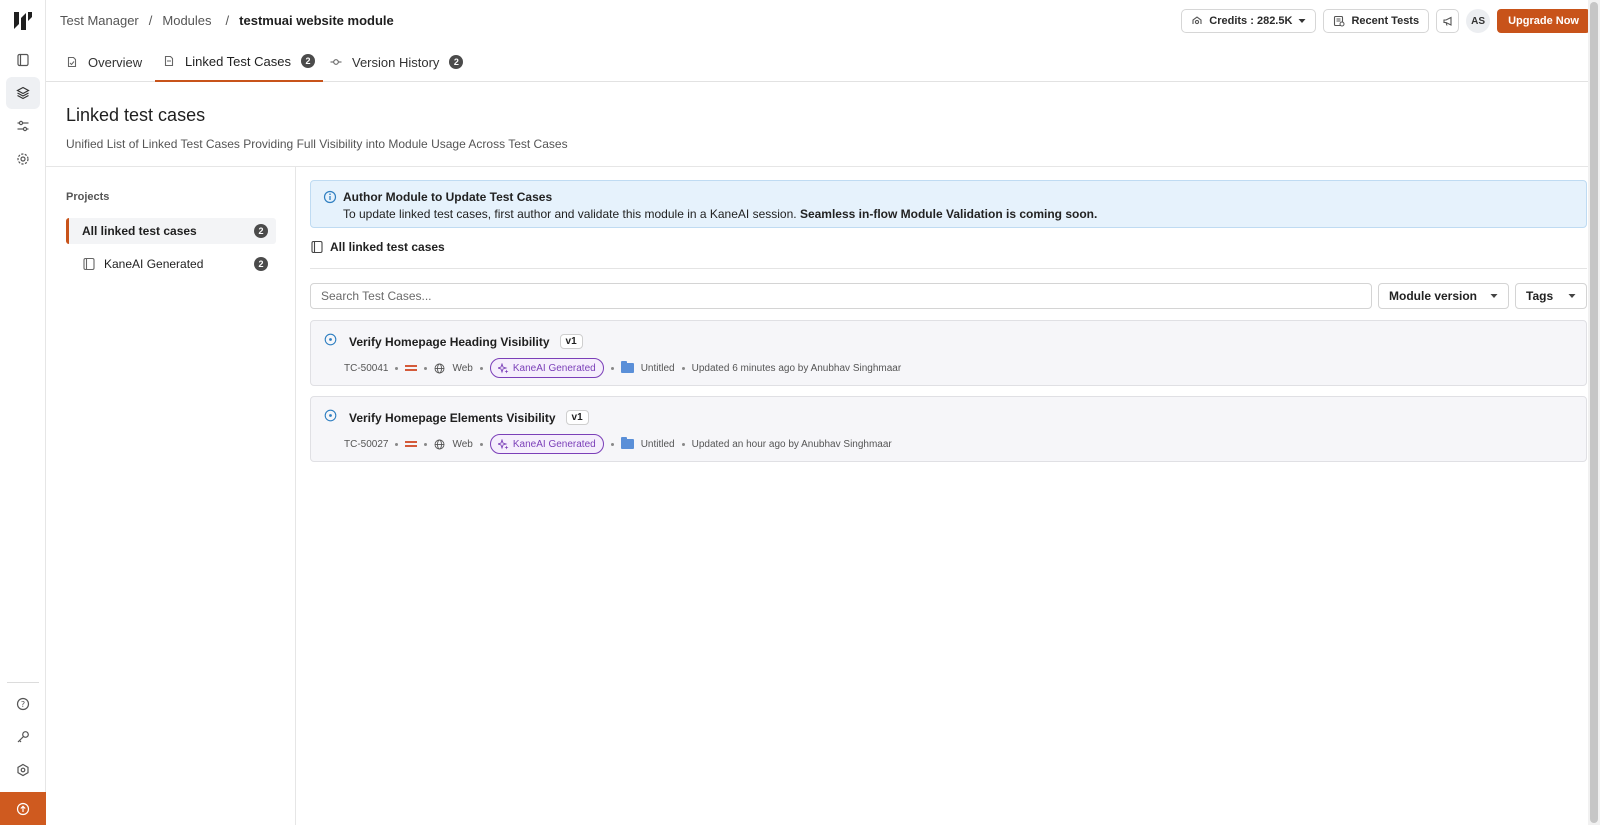 The image size is (1600, 825). I want to click on document-icon, so click(72, 62).